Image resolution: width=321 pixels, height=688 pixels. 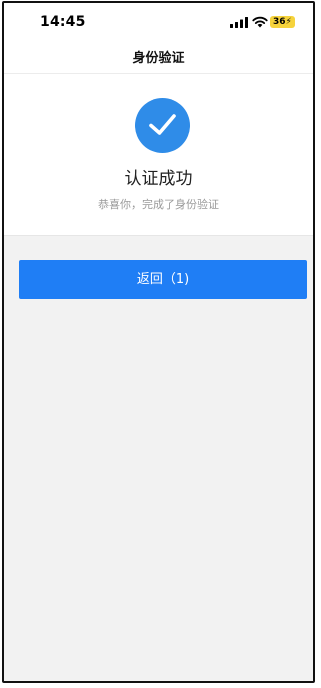 What do you see at coordinates (288, 22) in the screenshot?
I see `charging-icon: ⚡` at bounding box center [288, 22].